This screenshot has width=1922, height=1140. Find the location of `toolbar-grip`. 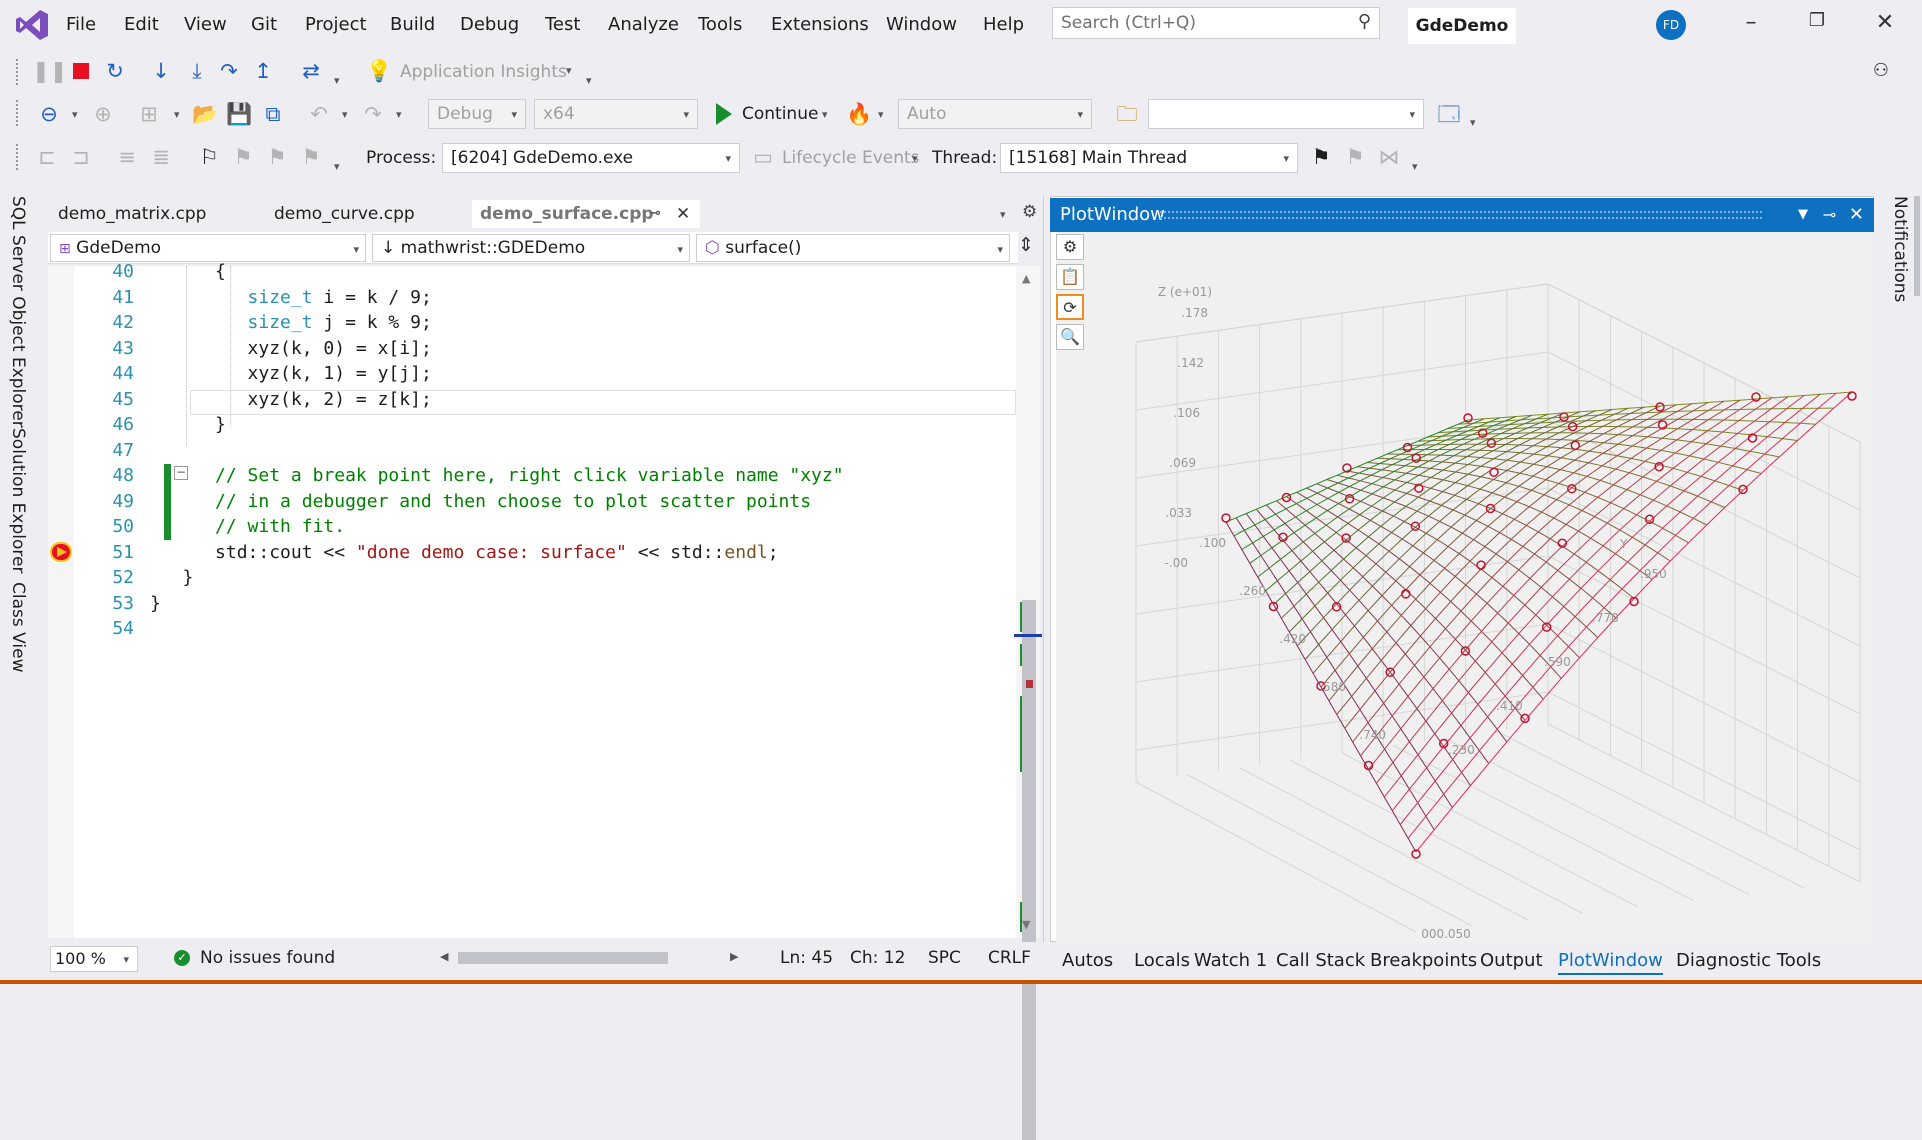

toolbar-grip is located at coordinates (18, 113).